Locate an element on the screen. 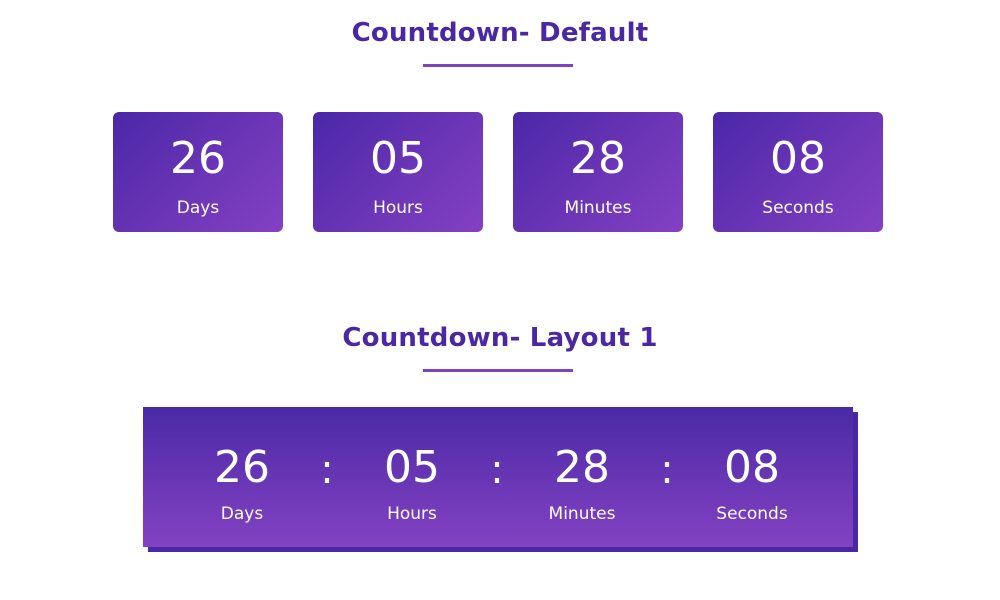 The height and width of the screenshot is (600, 1000). countdown-hours-label: Hours is located at coordinates (398, 208).